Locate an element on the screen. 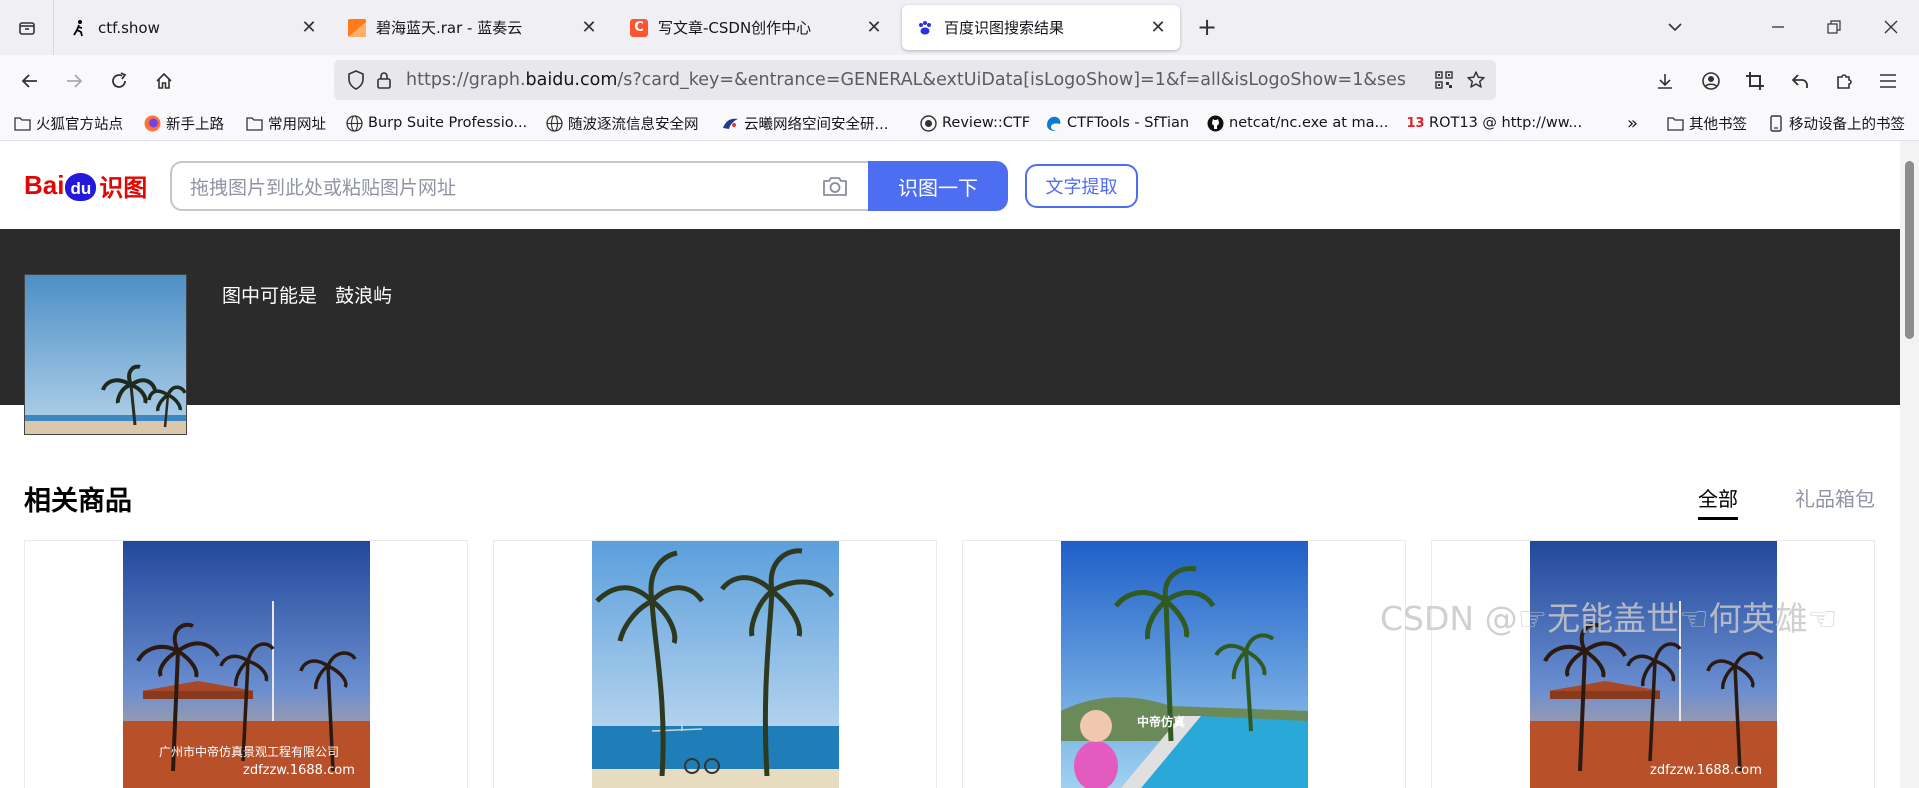 This screenshot has height=788, width=1919. guess-value: 鼓浪屿 is located at coordinates (363, 296).